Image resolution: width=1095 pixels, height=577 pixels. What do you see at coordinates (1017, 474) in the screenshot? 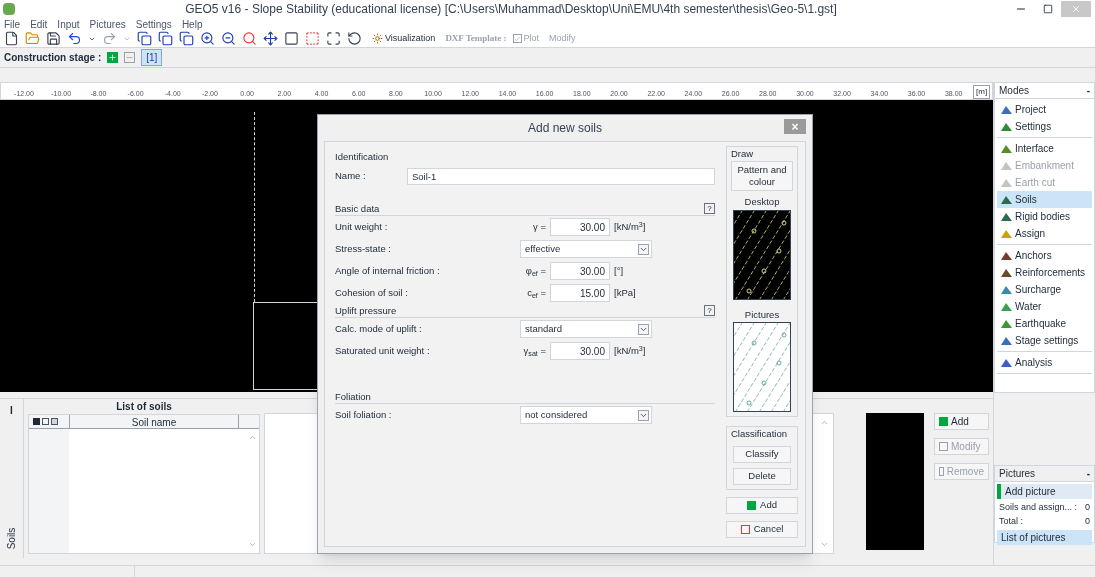
I see `panel-title: Pictures` at bounding box center [1017, 474].